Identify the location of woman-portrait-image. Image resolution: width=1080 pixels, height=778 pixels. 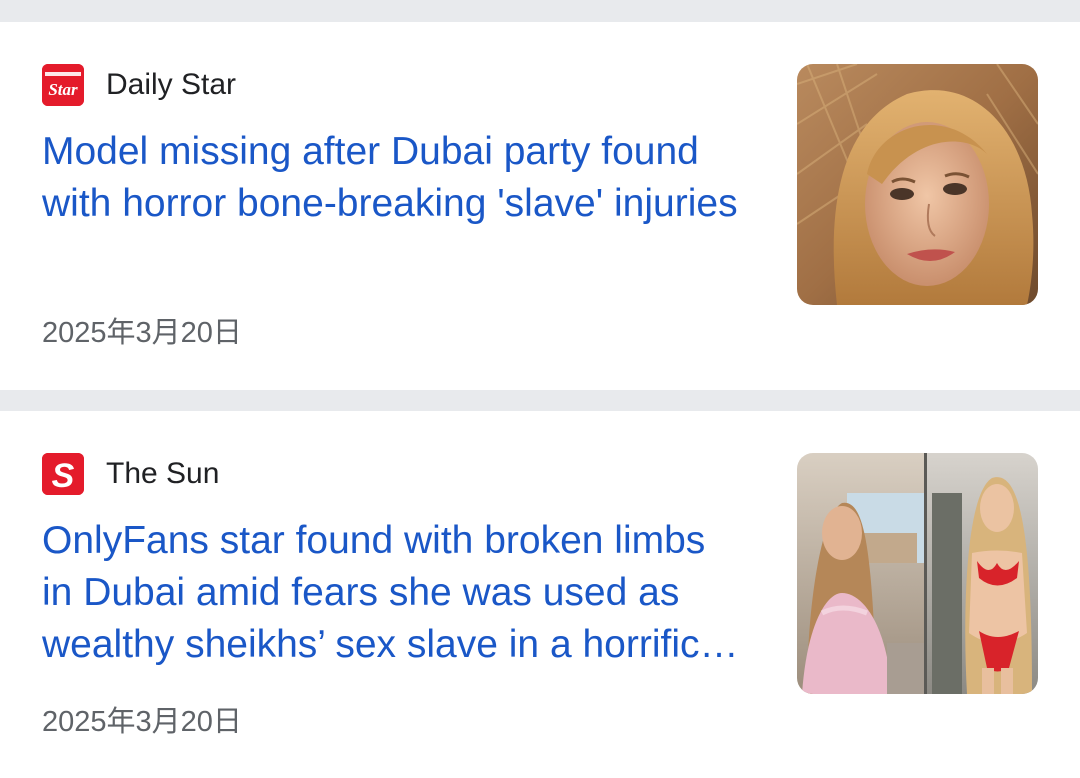
(917, 184).